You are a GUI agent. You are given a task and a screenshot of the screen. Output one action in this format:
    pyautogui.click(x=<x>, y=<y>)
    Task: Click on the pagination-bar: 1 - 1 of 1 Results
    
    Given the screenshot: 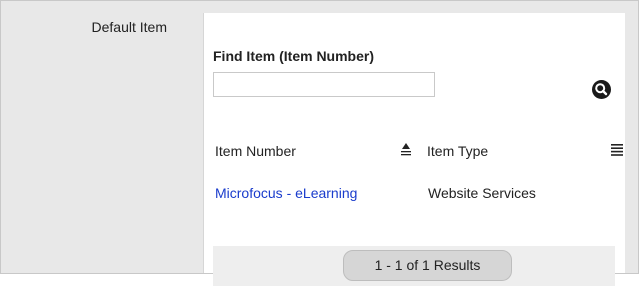 What is the action you would take?
    pyautogui.click(x=414, y=266)
    